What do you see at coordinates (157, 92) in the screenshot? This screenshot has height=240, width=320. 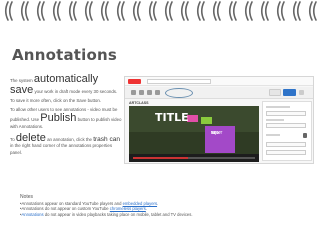 I see `spotlight-tool-icon` at bounding box center [157, 92].